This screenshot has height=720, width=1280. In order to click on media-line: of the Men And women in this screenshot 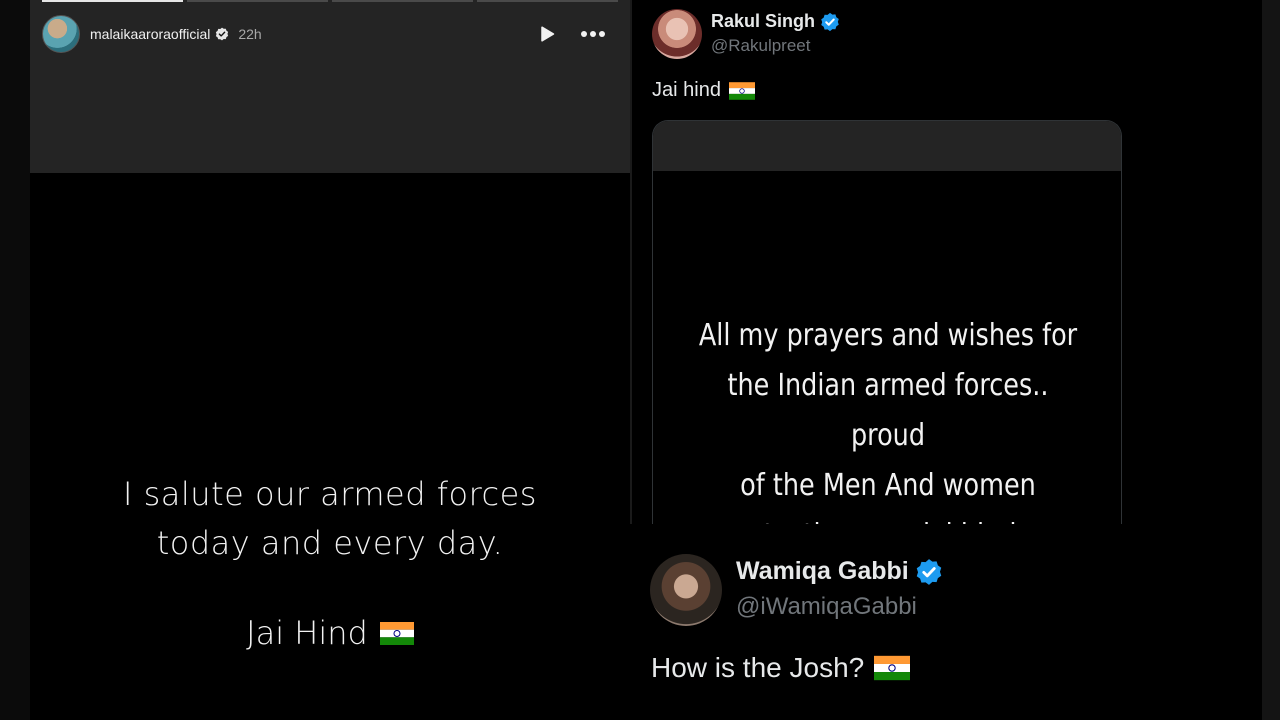, I will do `click(888, 485)`.